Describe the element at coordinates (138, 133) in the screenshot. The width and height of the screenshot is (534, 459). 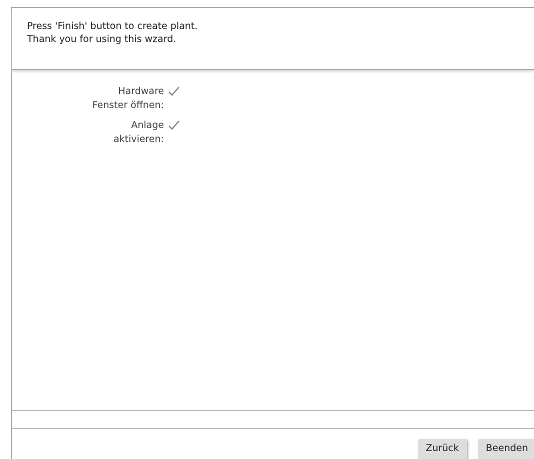
I see `field-label: Anlage aktivieren:` at that location.